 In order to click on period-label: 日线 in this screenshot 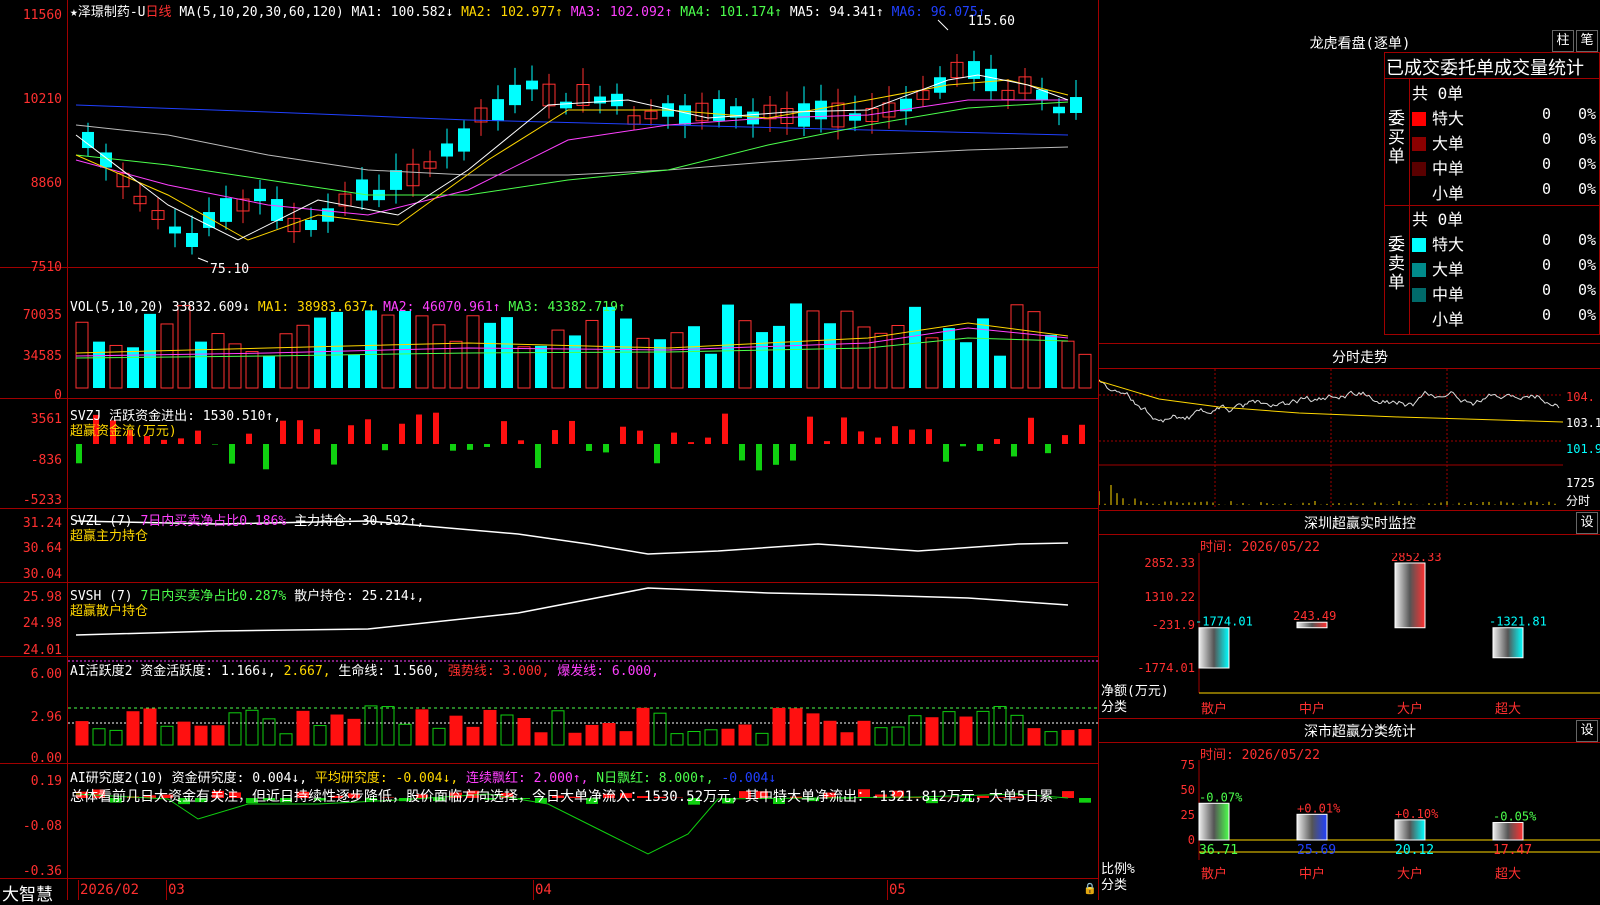, I will do `click(158, 12)`.